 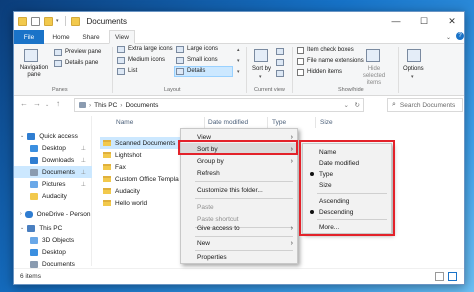 I want to click on breadcrumb-documents: Documents, so click(x=141, y=105).